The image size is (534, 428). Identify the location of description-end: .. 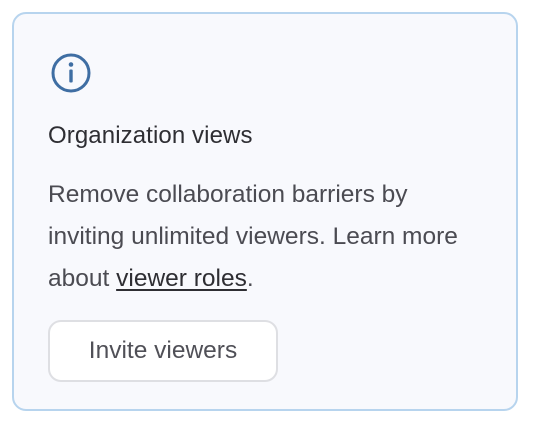
(250, 278).